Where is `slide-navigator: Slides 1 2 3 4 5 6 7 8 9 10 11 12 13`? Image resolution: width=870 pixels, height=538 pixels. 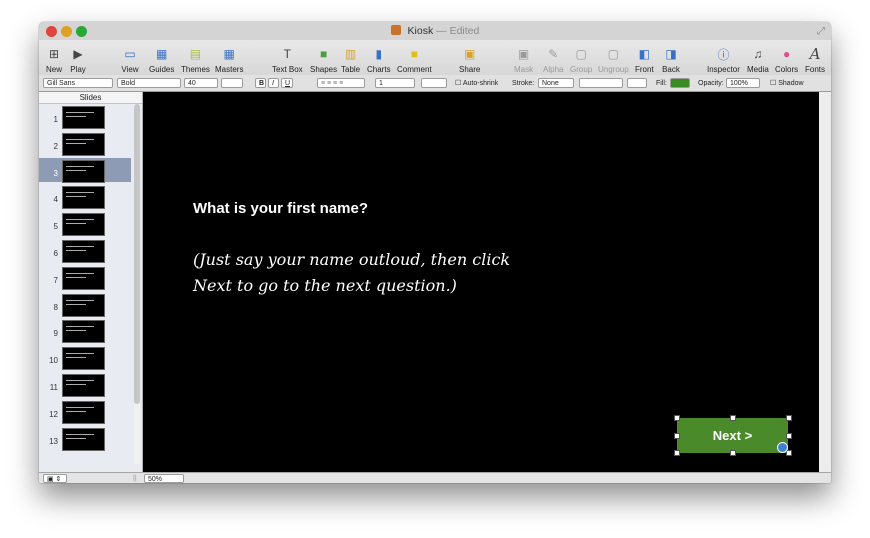
slide-navigator: Slides 1 2 3 4 5 6 7 8 9 10 11 12 13 is located at coordinates (91, 283).